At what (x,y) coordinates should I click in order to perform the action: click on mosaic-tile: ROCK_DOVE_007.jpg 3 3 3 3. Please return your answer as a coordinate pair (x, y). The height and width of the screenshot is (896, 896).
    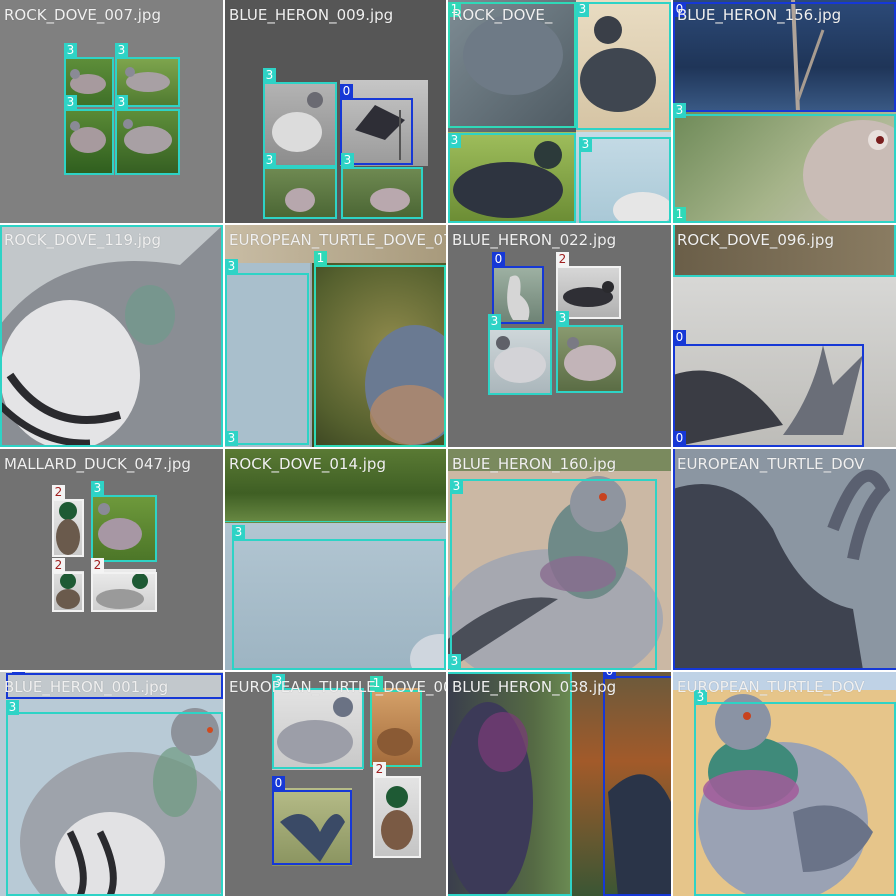
    Looking at the image, I should click on (111, 111).